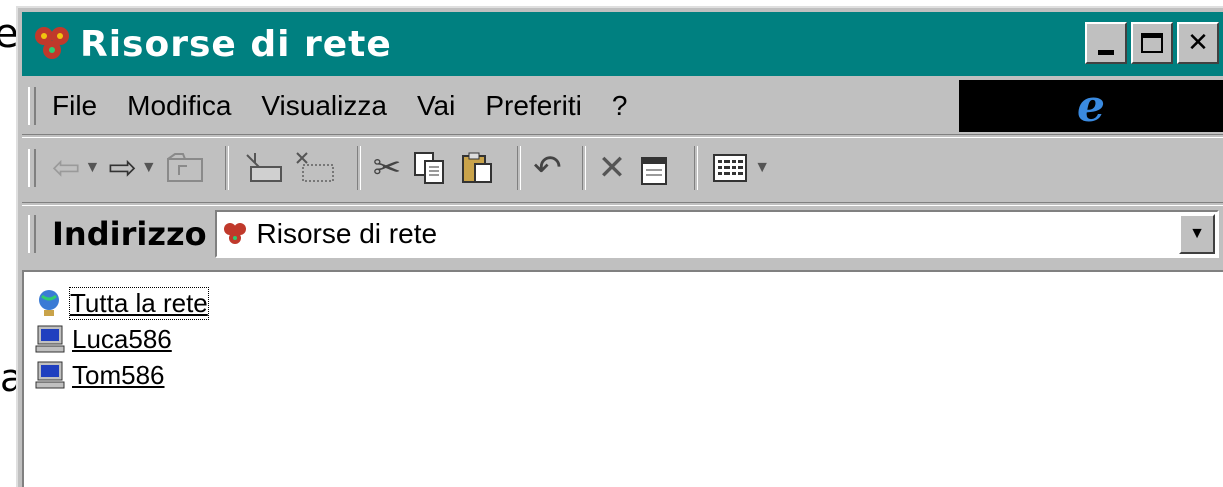 The height and width of the screenshot is (487, 1223). What do you see at coordinates (32, 106) in the screenshot?
I see `menu-grip` at bounding box center [32, 106].